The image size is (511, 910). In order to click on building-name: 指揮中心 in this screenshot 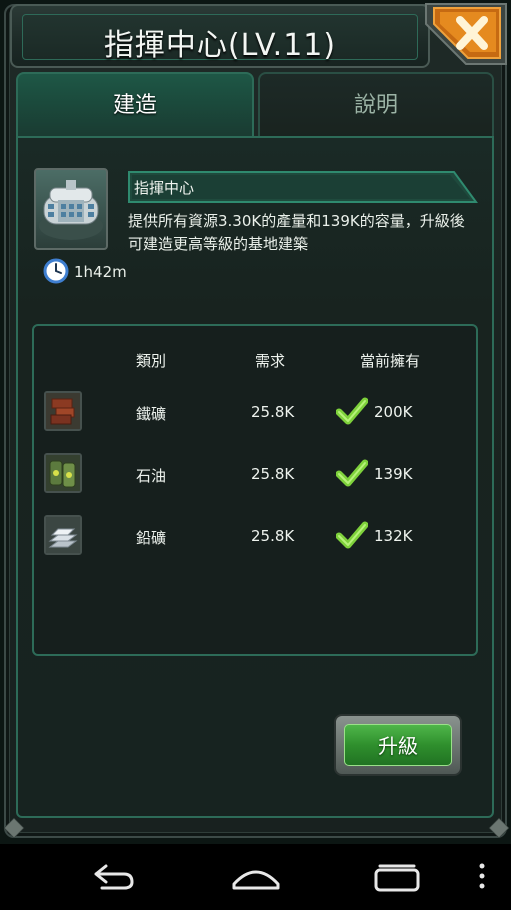, I will do `click(164, 188)`.